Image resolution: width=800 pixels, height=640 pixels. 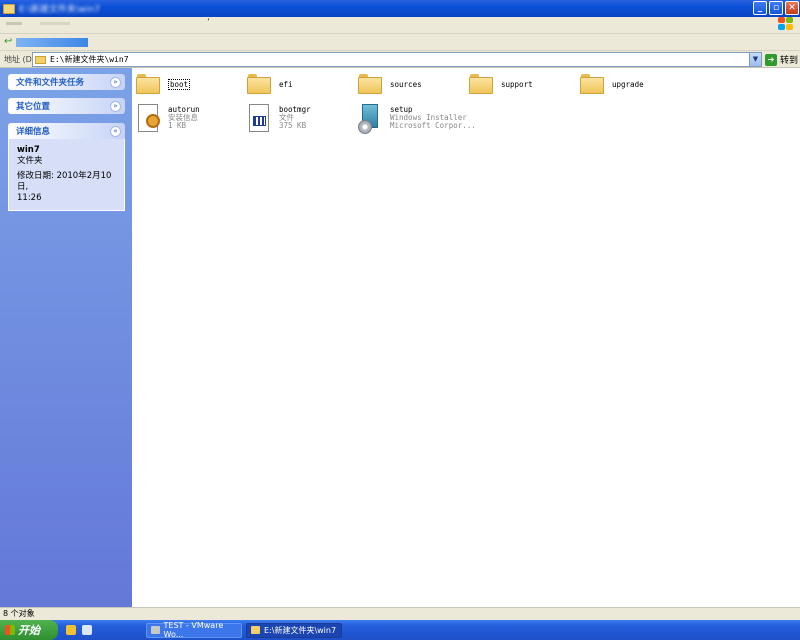 I want to click on start-button: 开始, so click(x=29, y=630).